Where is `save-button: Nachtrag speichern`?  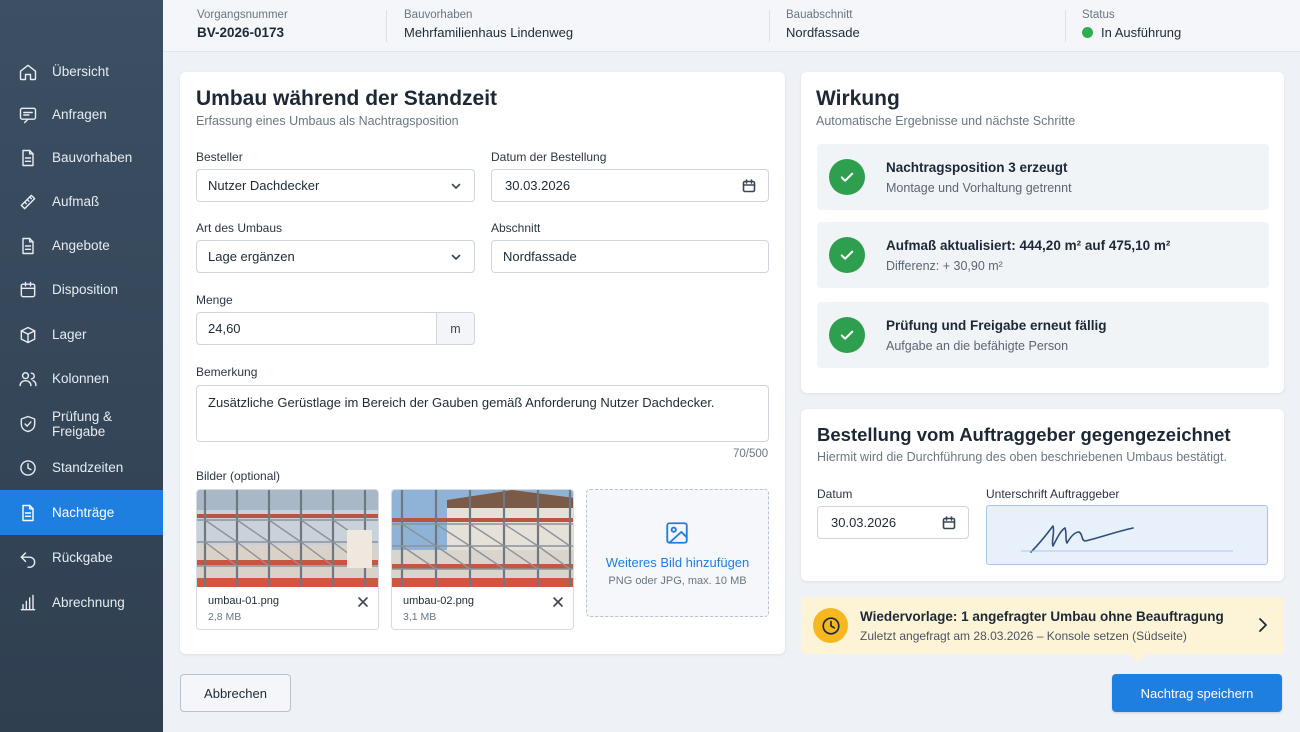 save-button: Nachtrag speichern is located at coordinates (1197, 693).